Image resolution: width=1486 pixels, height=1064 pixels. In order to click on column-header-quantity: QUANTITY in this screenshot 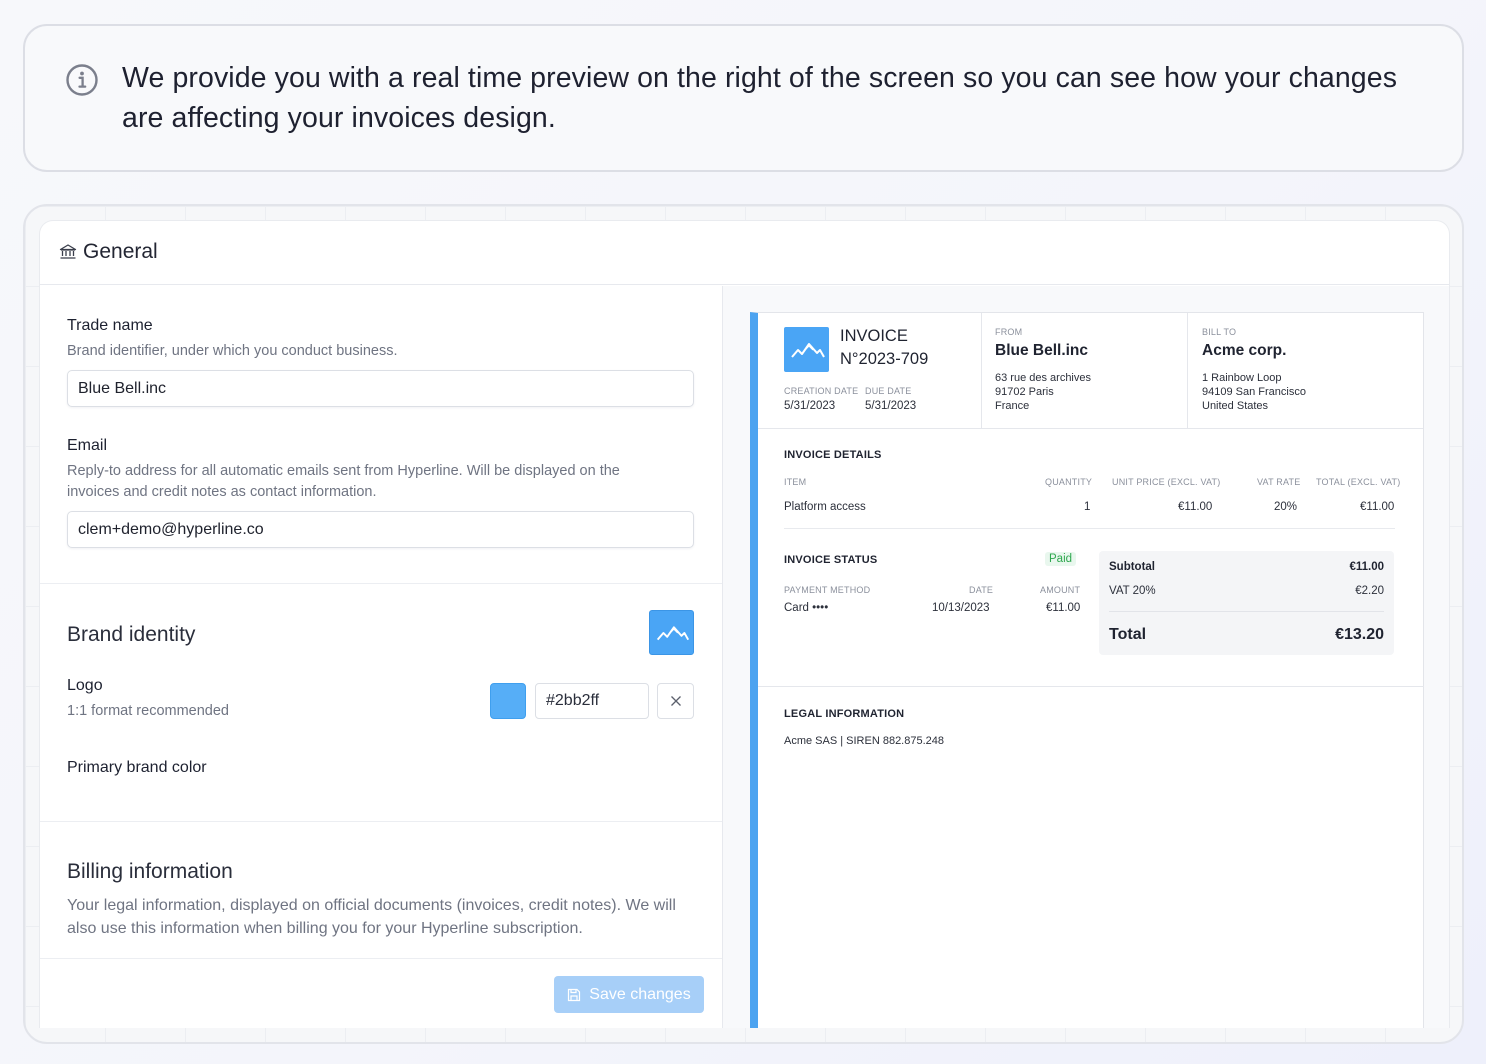, I will do `click(1069, 482)`.